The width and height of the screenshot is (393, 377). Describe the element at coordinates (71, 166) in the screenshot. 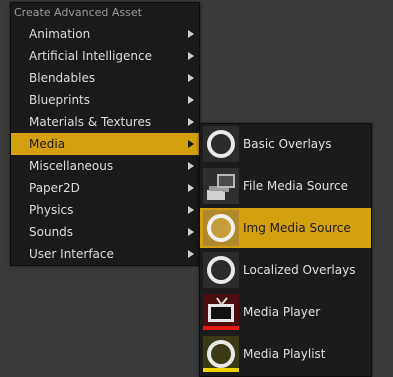

I see `menu-item-label: Miscellaneous` at that location.